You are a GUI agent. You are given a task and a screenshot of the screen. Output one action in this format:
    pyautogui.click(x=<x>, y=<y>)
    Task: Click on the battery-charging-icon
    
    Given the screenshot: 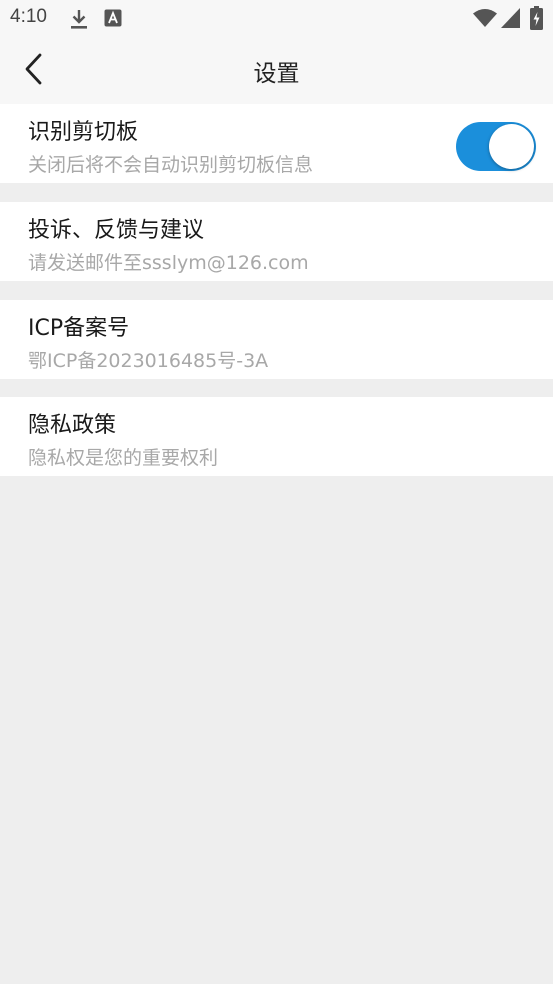 What is the action you would take?
    pyautogui.click(x=536, y=20)
    